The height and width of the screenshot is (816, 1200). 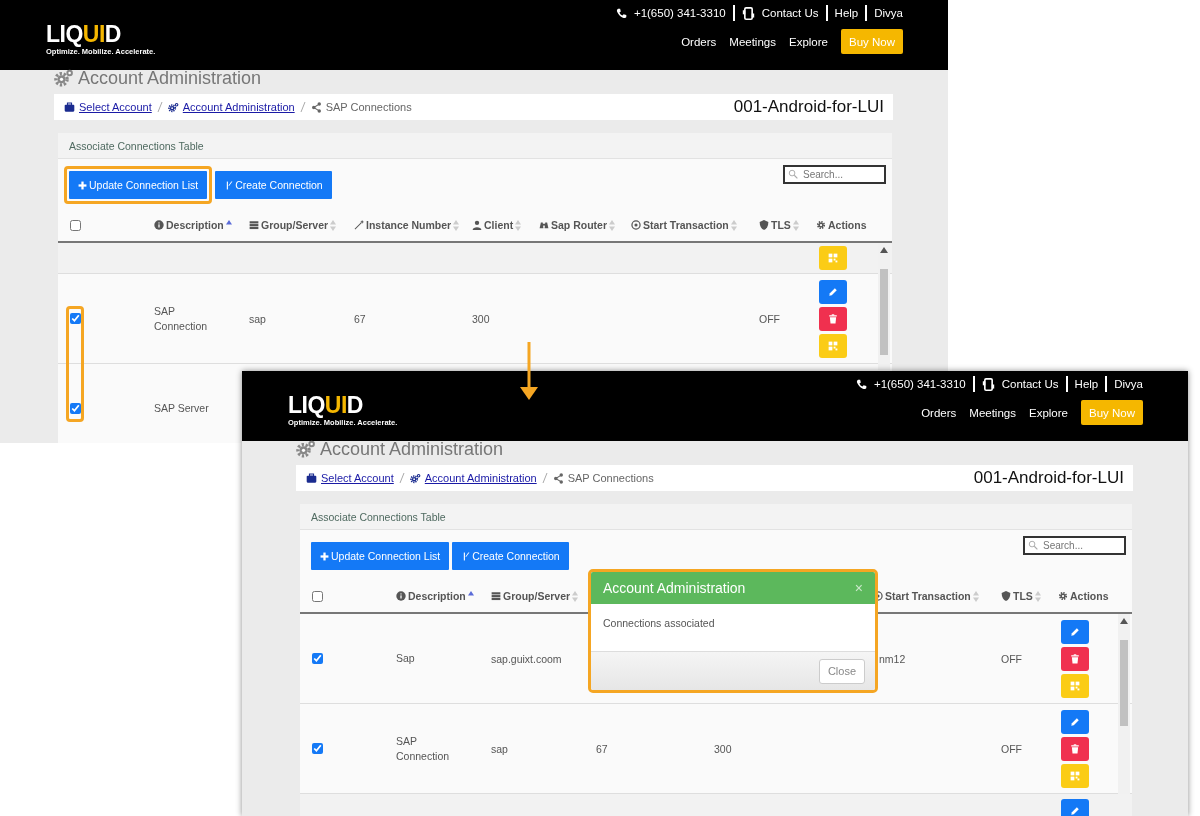 I want to click on account-name: 001-Android-for-LUI, so click(x=1048, y=478).